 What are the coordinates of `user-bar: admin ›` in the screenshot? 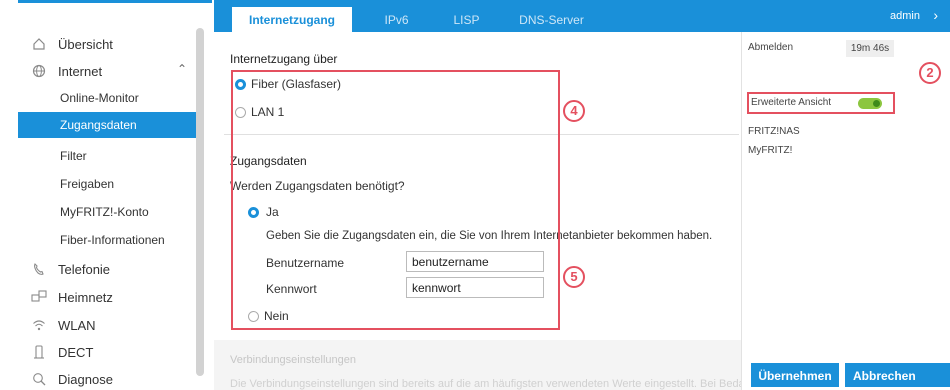 It's located at (845, 16).